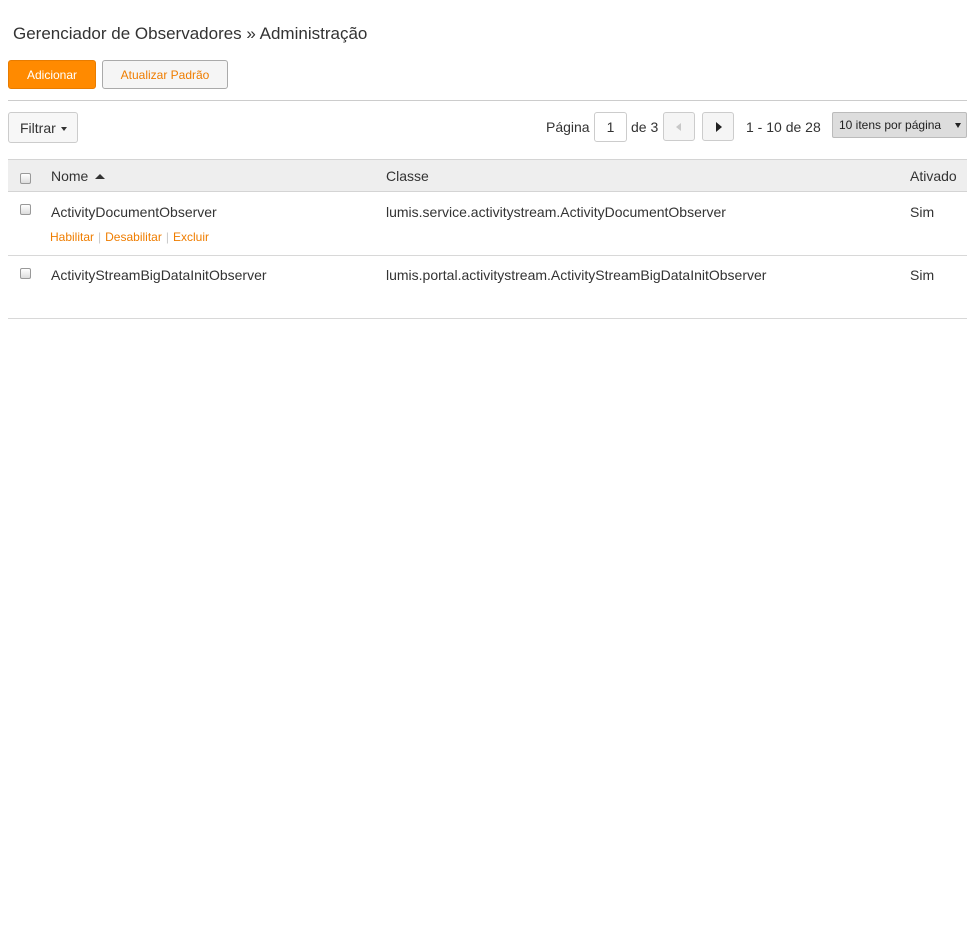 This screenshot has height=927, width=975. Describe the element at coordinates (487, 100) in the screenshot. I see `toolbar-divider` at that location.